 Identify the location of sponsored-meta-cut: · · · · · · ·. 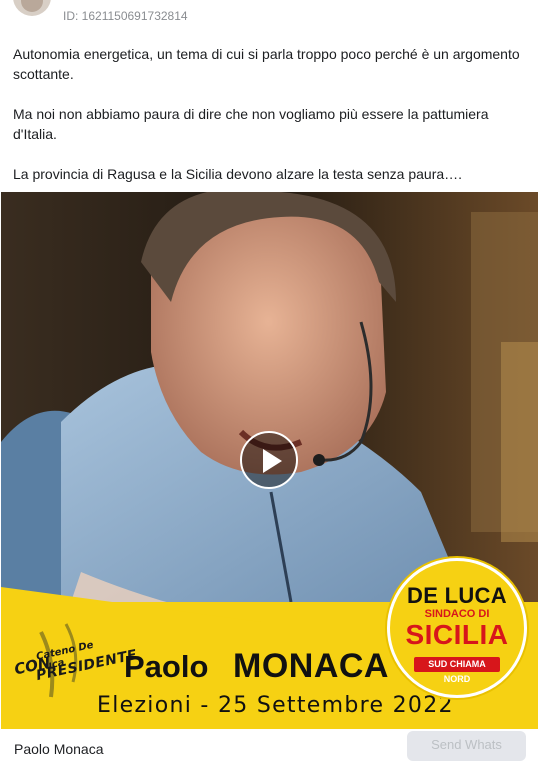
(89, 2).